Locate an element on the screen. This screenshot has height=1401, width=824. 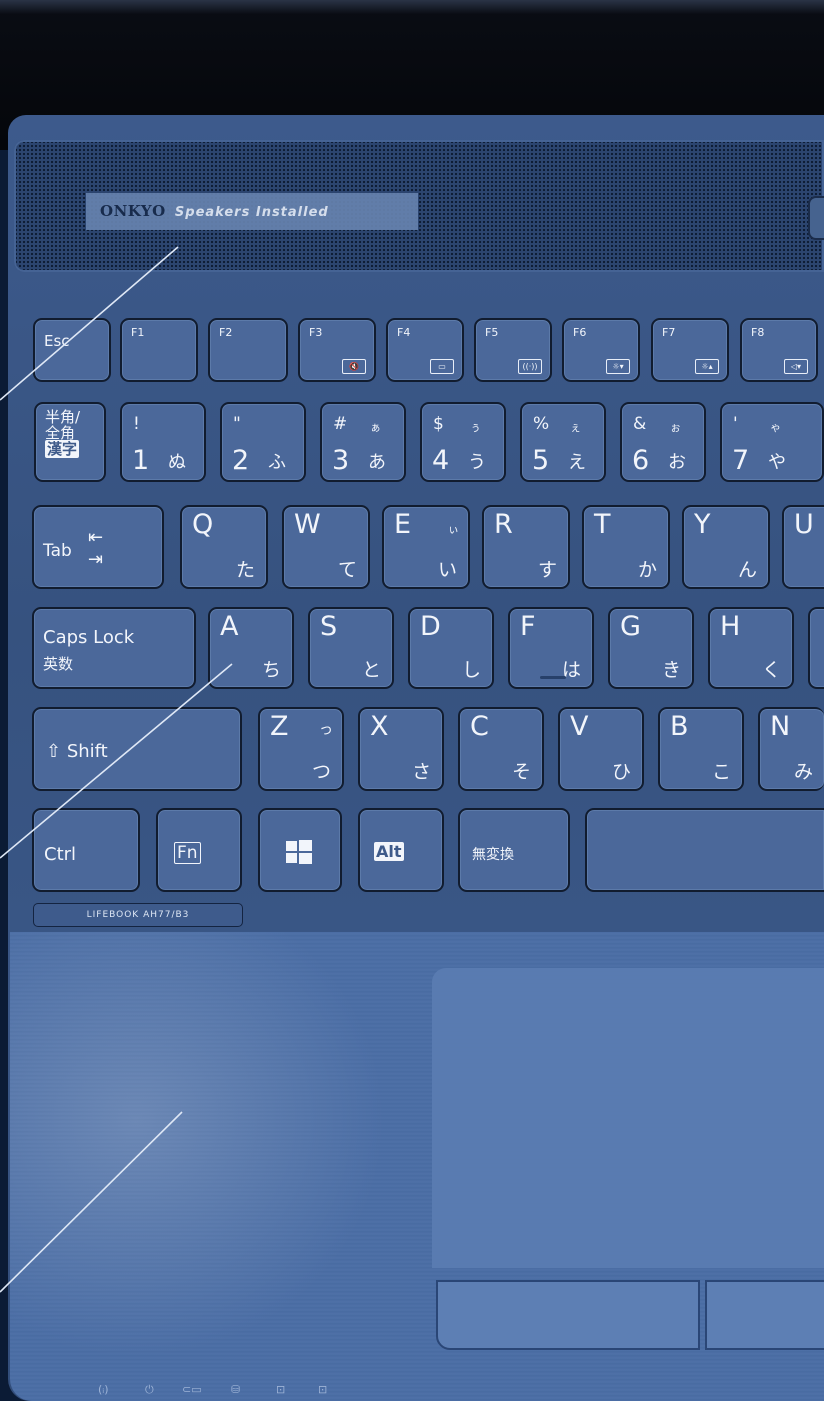
callout-line-speaker is located at coordinates (89, 323).